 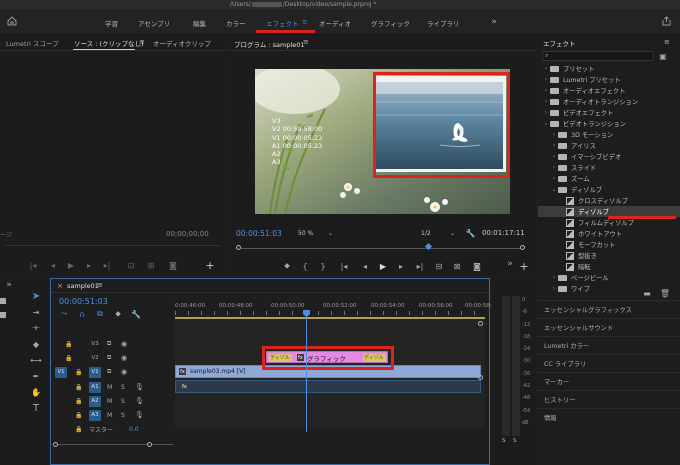 What do you see at coordinates (663, 56) in the screenshot?
I see `new-bin-icon: ▣` at bounding box center [663, 56].